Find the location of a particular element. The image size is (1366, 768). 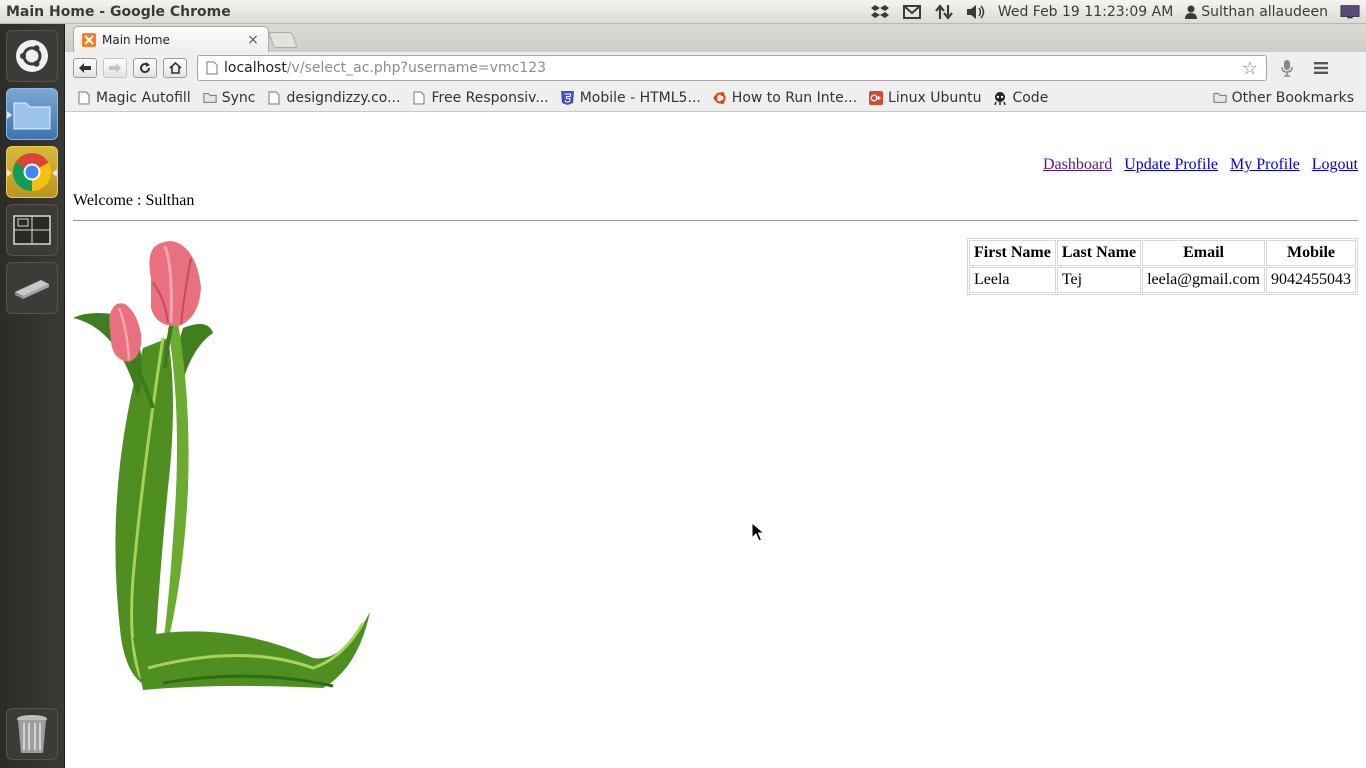

panel-indicators: Wed Feb 19 11:23:09 AM Sulthan allaudeen is located at coordinates (1115, 12).